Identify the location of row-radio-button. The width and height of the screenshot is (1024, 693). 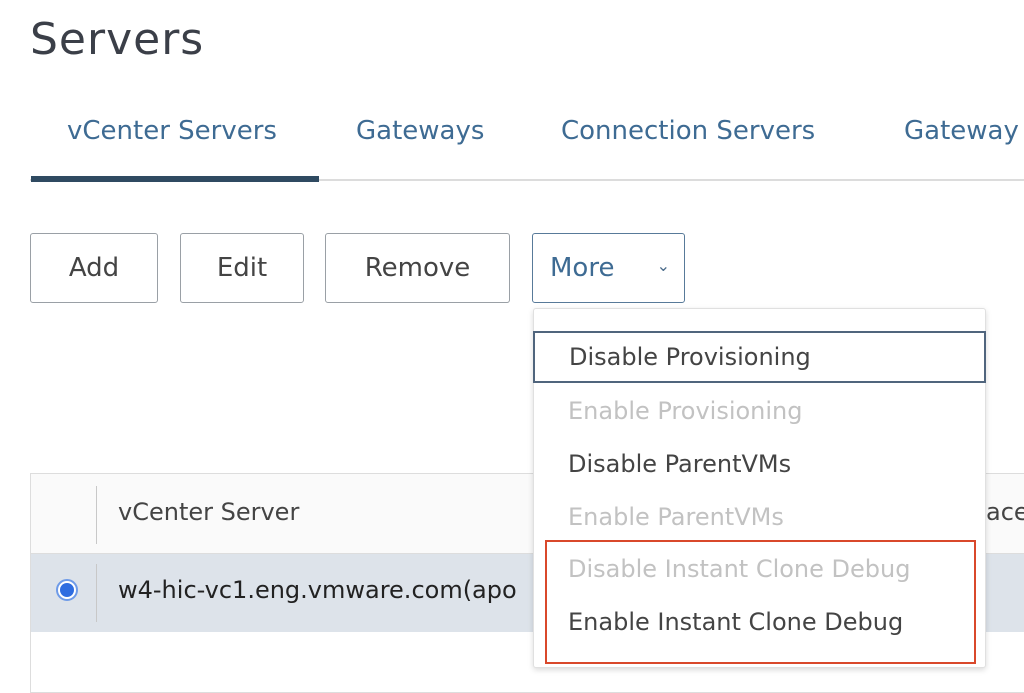
(67, 590).